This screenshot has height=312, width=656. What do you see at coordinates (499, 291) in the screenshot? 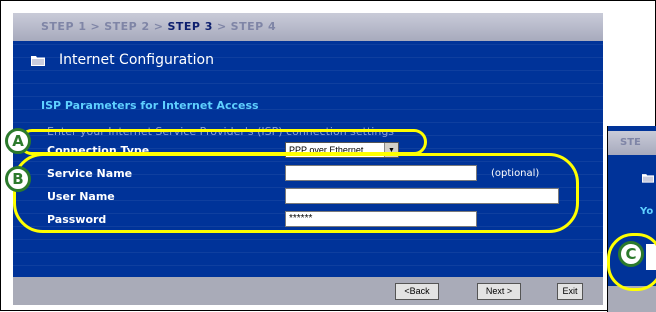
I see `next-button: Next >` at bounding box center [499, 291].